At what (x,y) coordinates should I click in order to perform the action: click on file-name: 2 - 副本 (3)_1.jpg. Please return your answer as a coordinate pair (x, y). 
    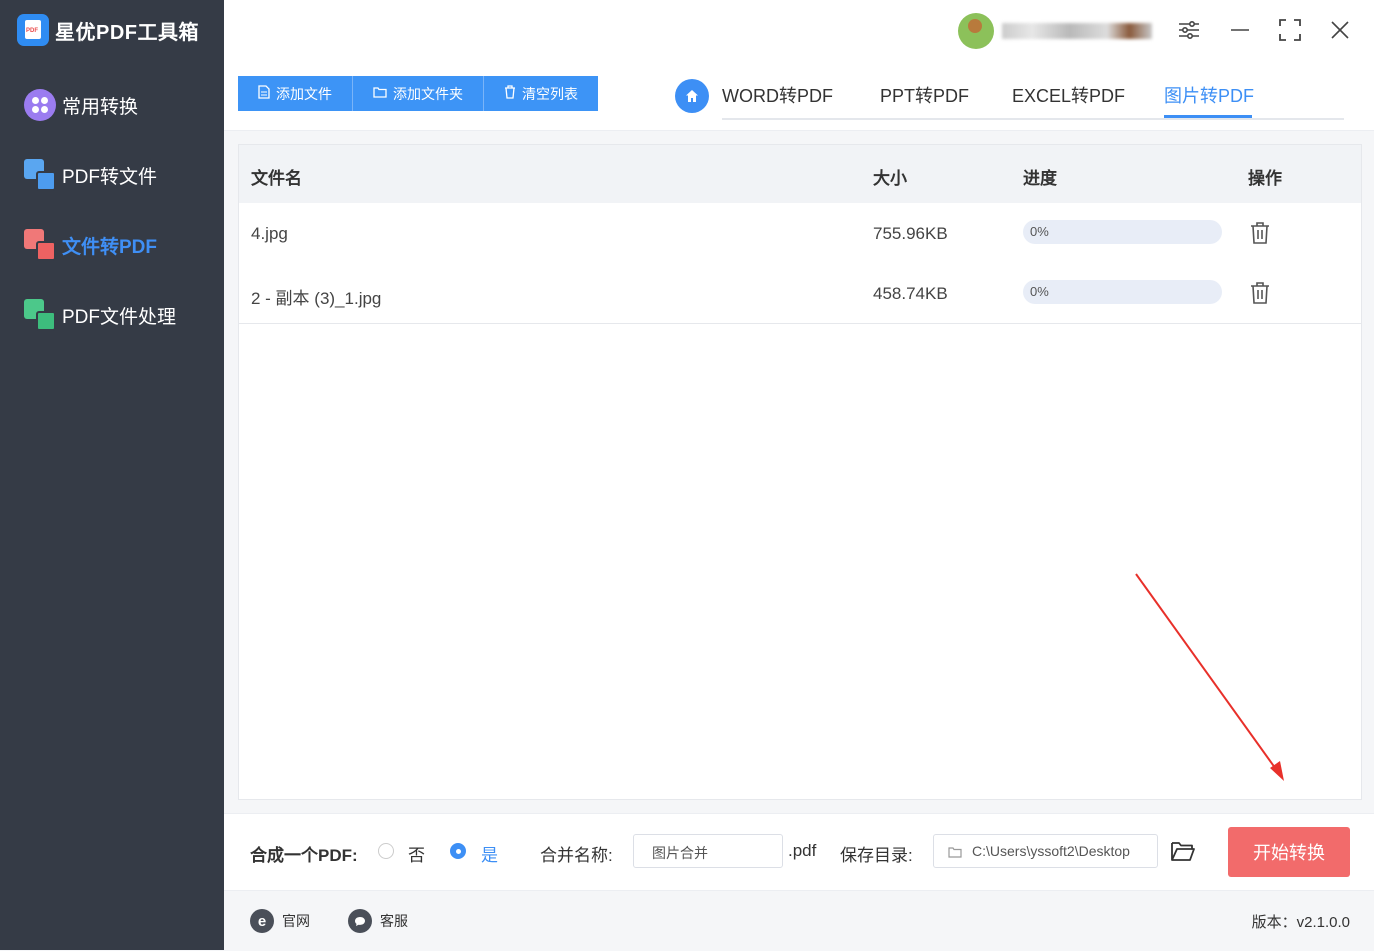
    Looking at the image, I should click on (316, 298).